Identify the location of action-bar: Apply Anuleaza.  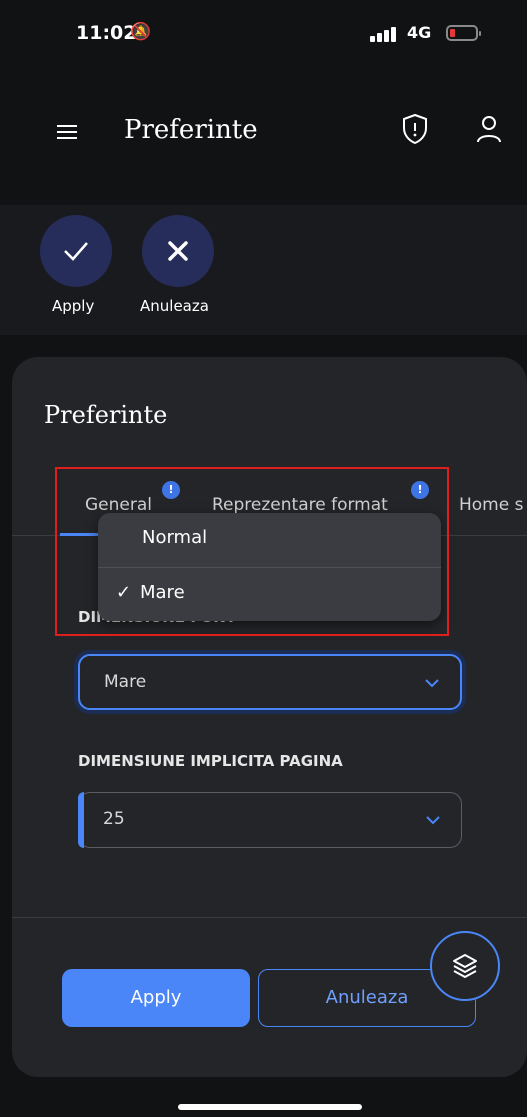
(263, 270).